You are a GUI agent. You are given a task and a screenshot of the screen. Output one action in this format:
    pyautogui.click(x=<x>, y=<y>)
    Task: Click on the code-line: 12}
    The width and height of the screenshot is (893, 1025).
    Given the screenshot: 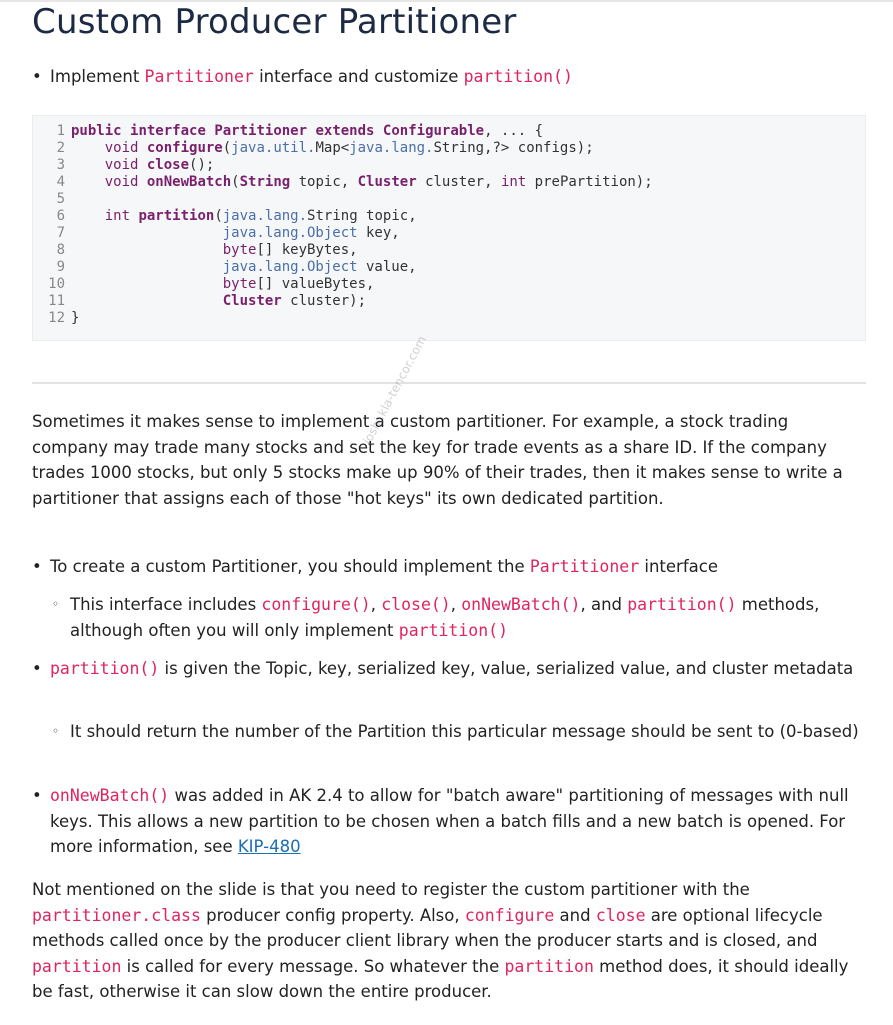 What is the action you would take?
    pyautogui.click(x=348, y=318)
    